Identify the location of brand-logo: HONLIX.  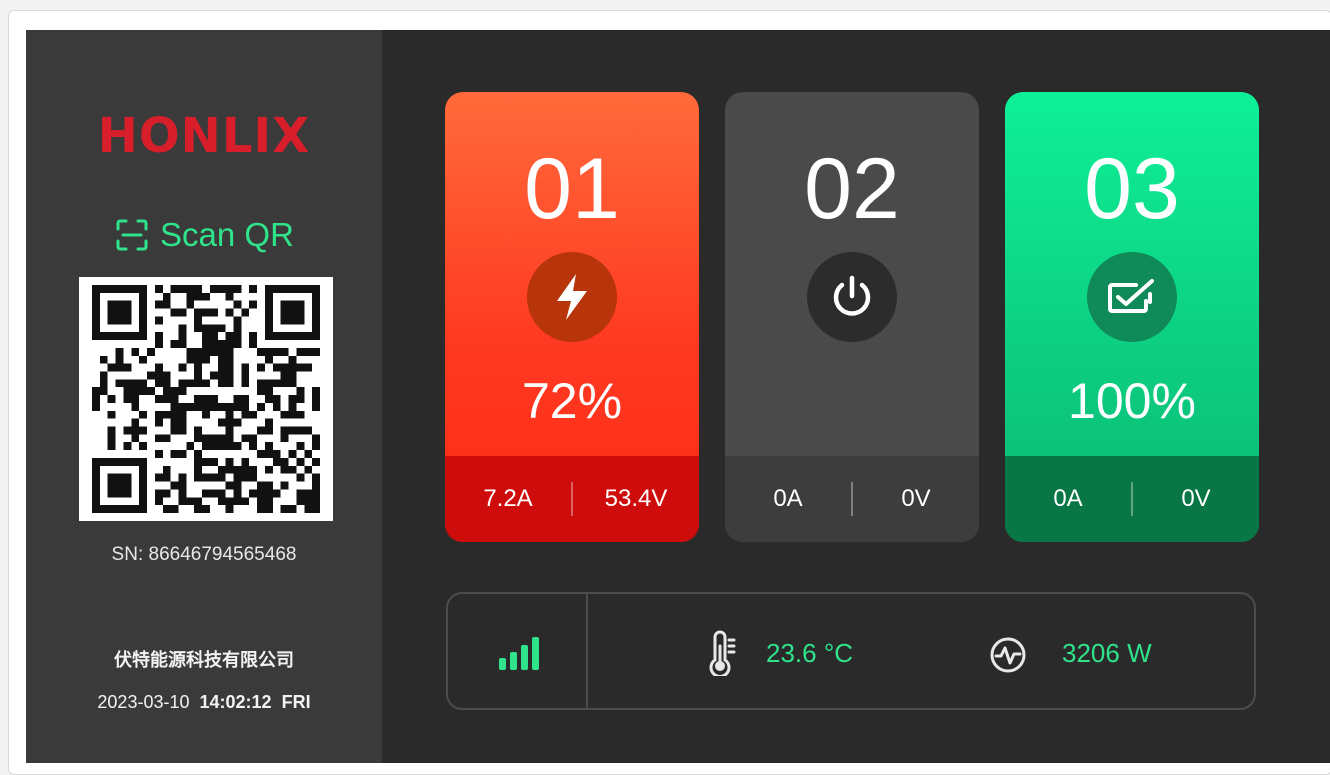
(204, 136).